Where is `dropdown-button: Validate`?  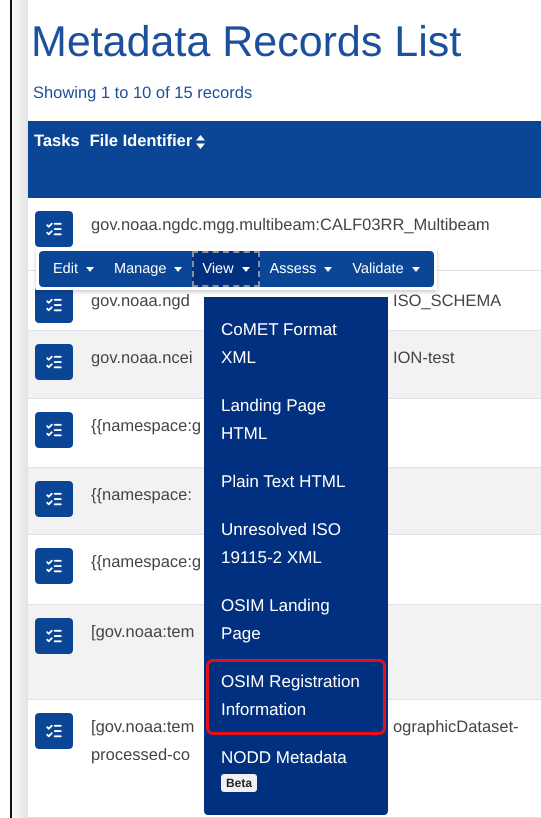 dropdown-button: Validate is located at coordinates (386, 269).